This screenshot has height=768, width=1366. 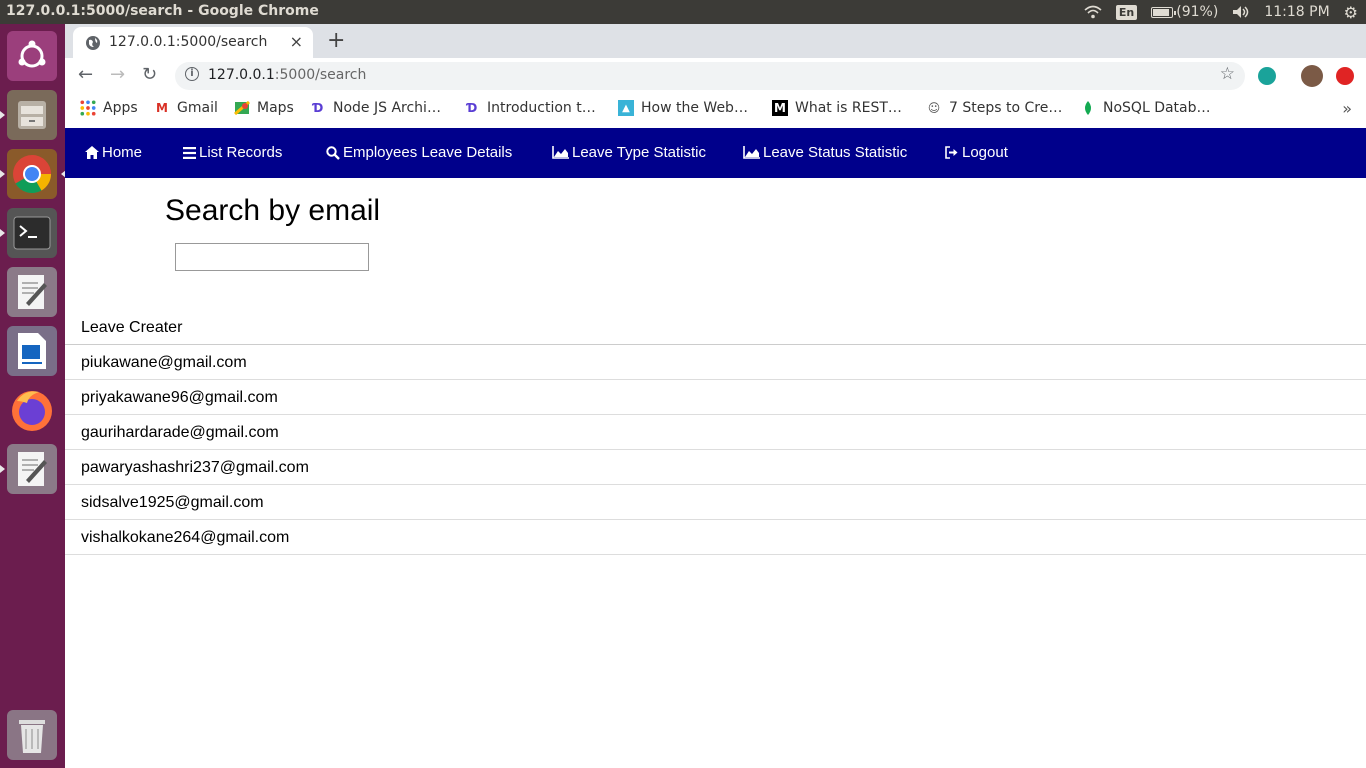 I want to click on wifi-icon, so click(x=1093, y=12).